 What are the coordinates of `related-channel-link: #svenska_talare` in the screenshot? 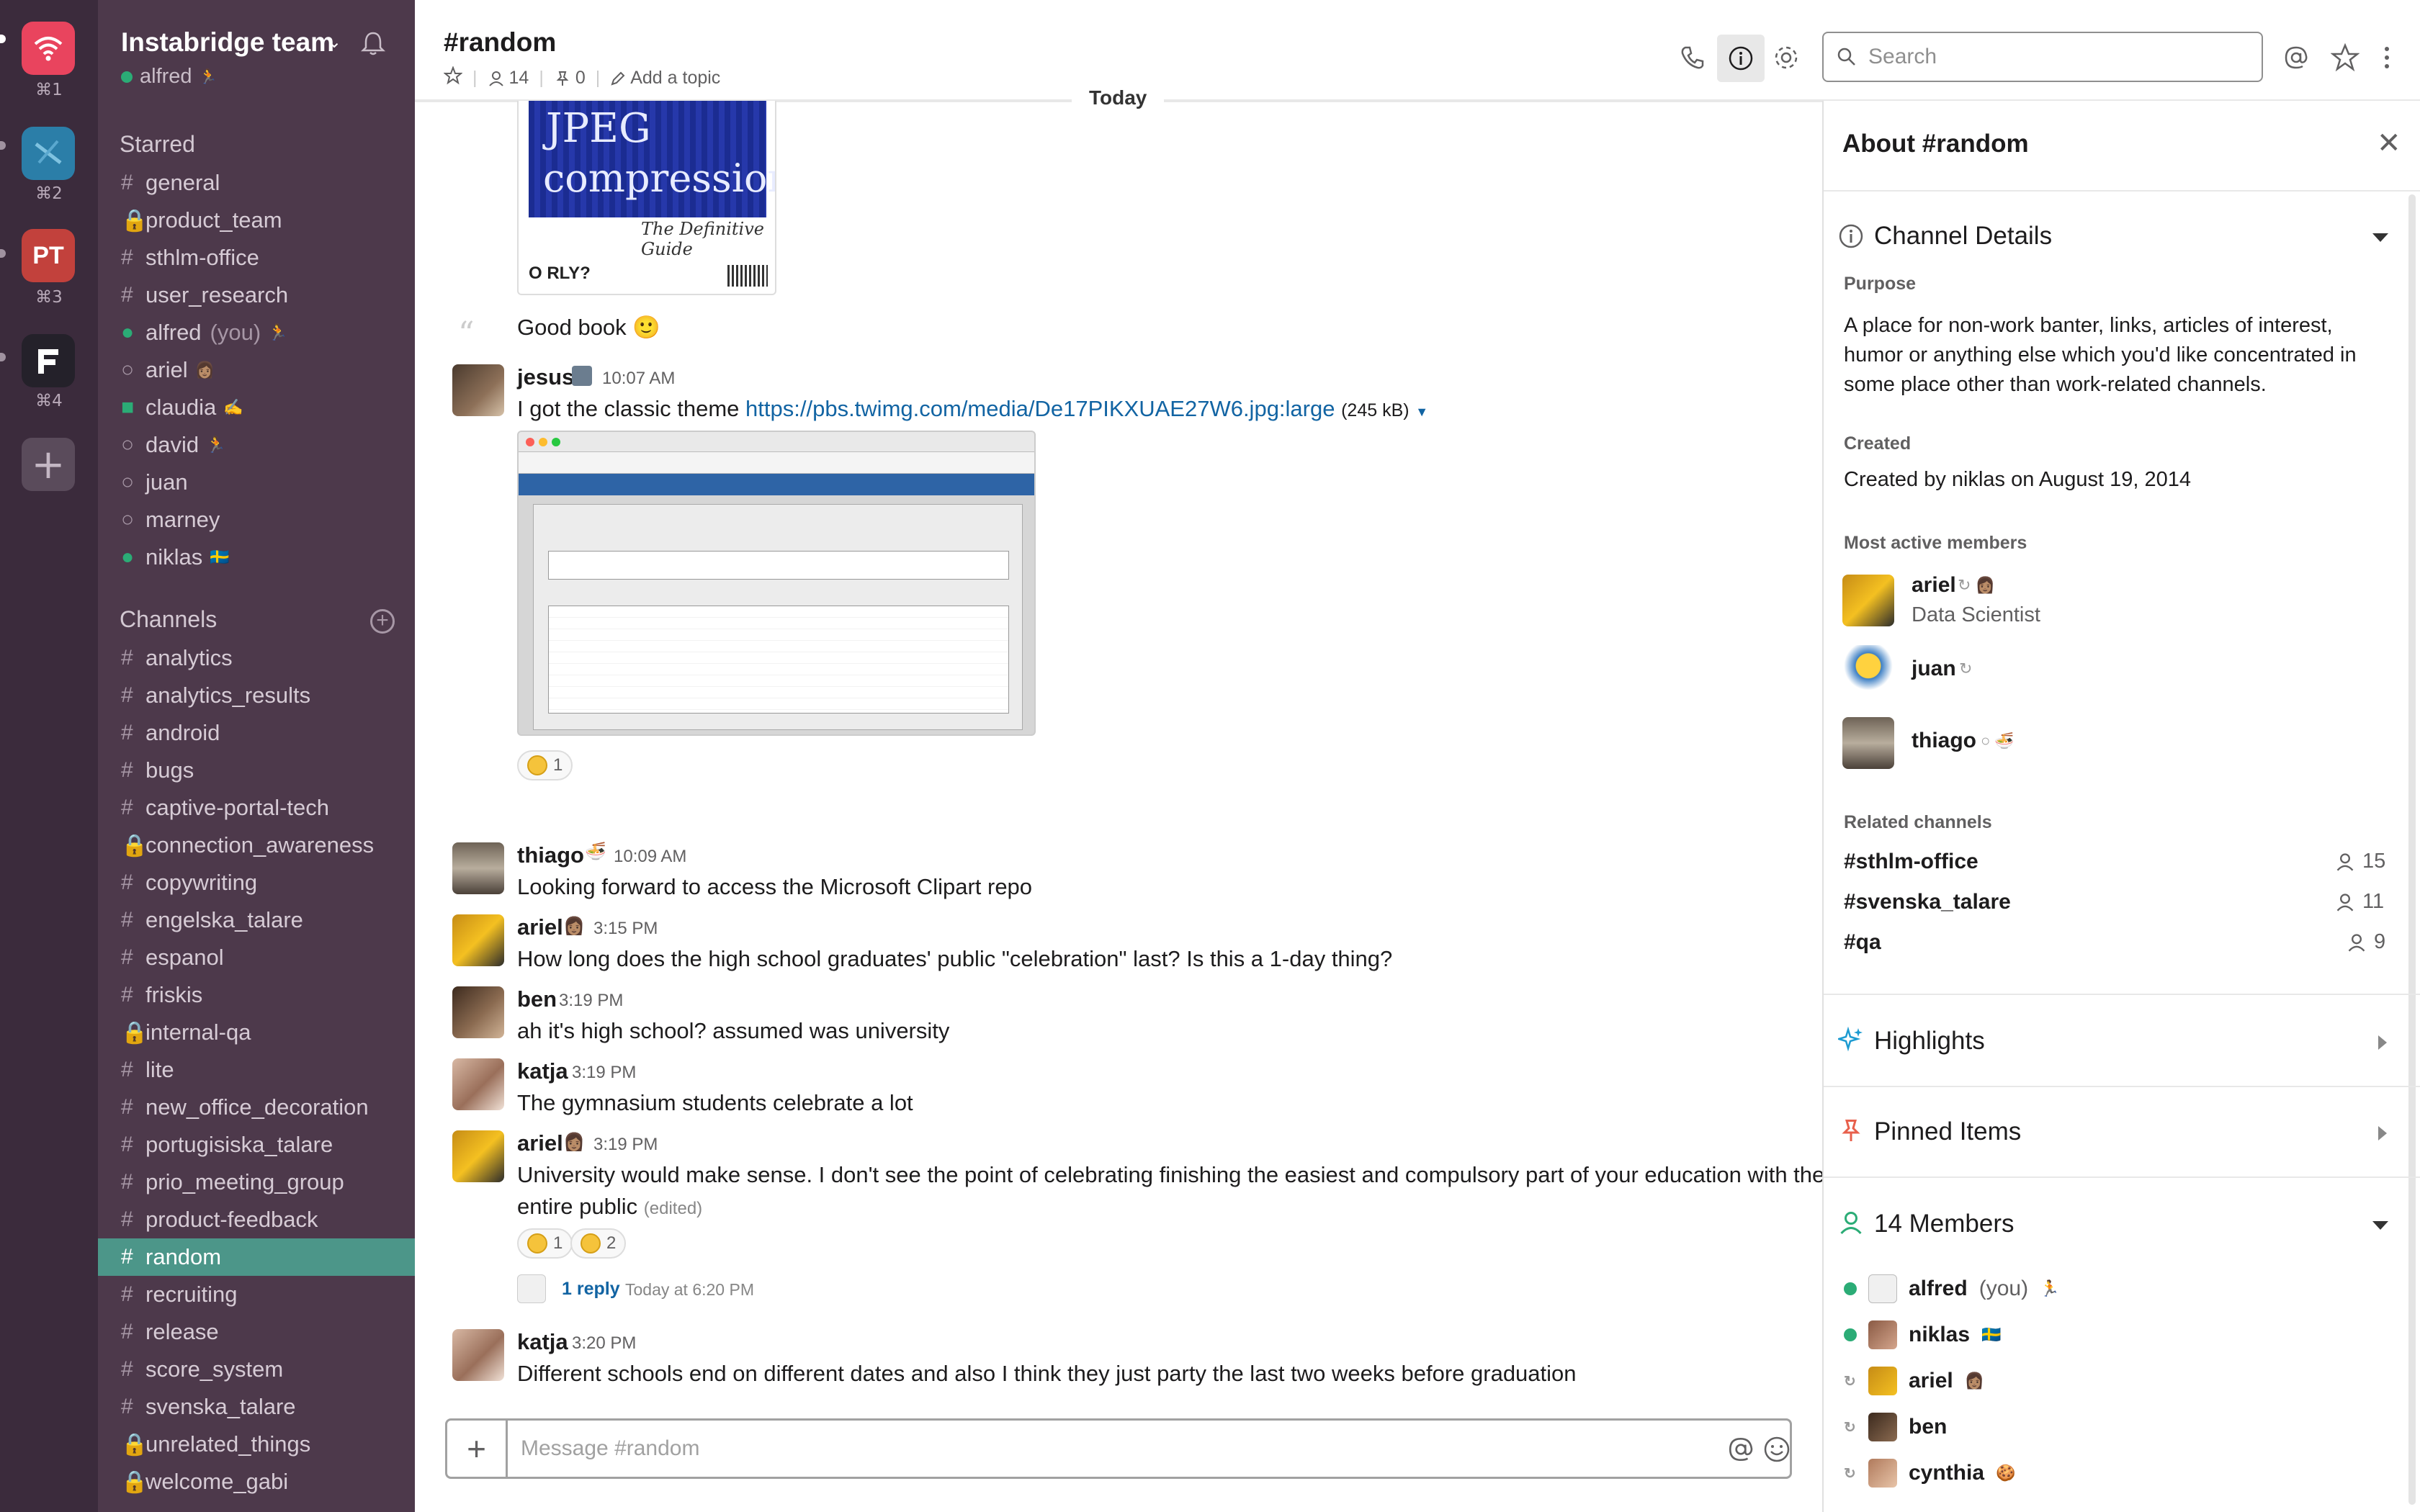 It's located at (1927, 902).